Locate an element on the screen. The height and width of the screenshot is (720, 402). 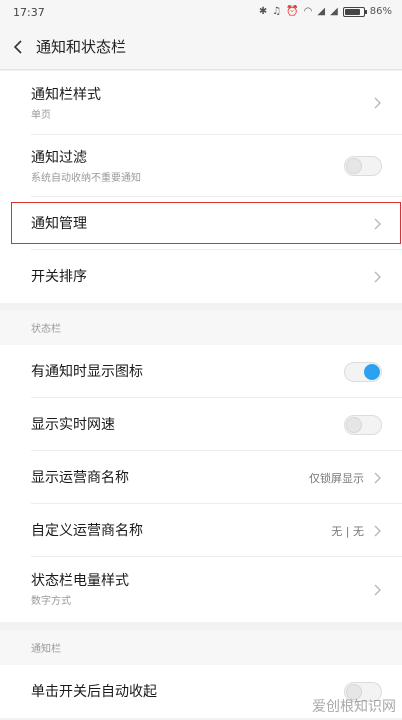
row-value: 仅锁屏显示 is located at coordinates (336, 478).